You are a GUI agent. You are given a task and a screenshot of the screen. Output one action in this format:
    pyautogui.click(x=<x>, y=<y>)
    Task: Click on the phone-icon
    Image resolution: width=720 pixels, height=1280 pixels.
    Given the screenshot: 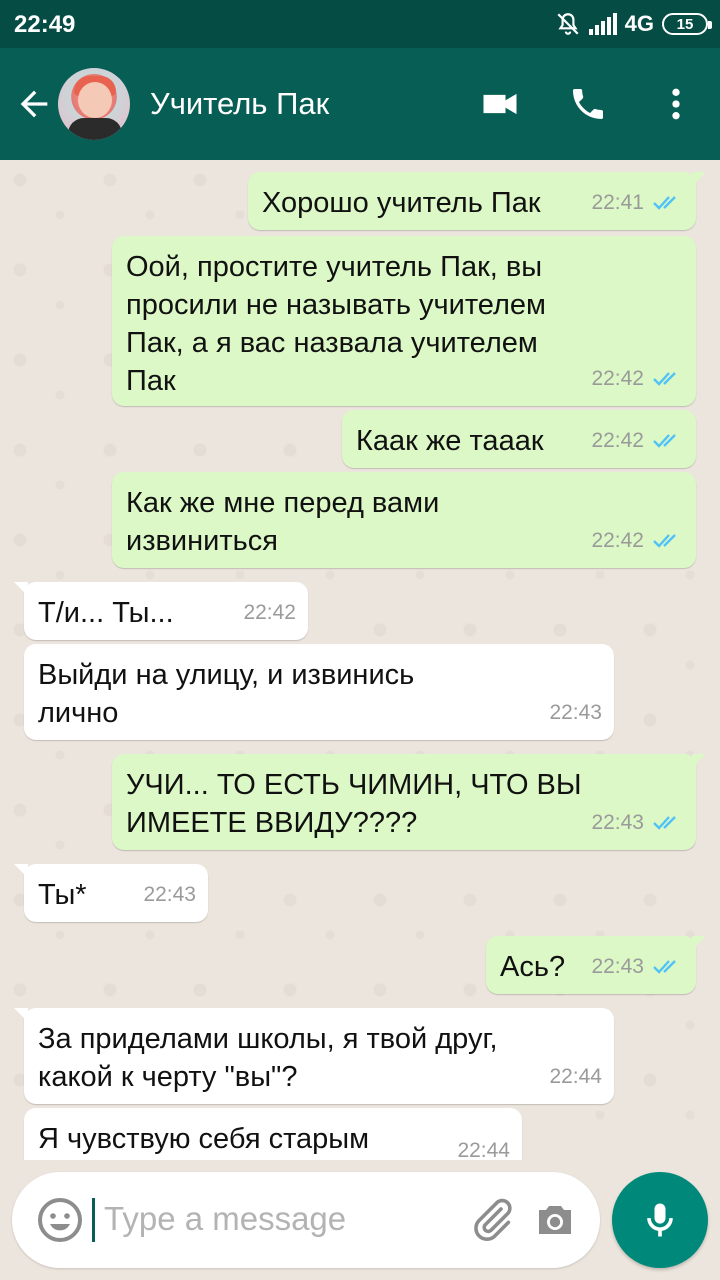 What is the action you would take?
    pyautogui.click(x=588, y=104)
    